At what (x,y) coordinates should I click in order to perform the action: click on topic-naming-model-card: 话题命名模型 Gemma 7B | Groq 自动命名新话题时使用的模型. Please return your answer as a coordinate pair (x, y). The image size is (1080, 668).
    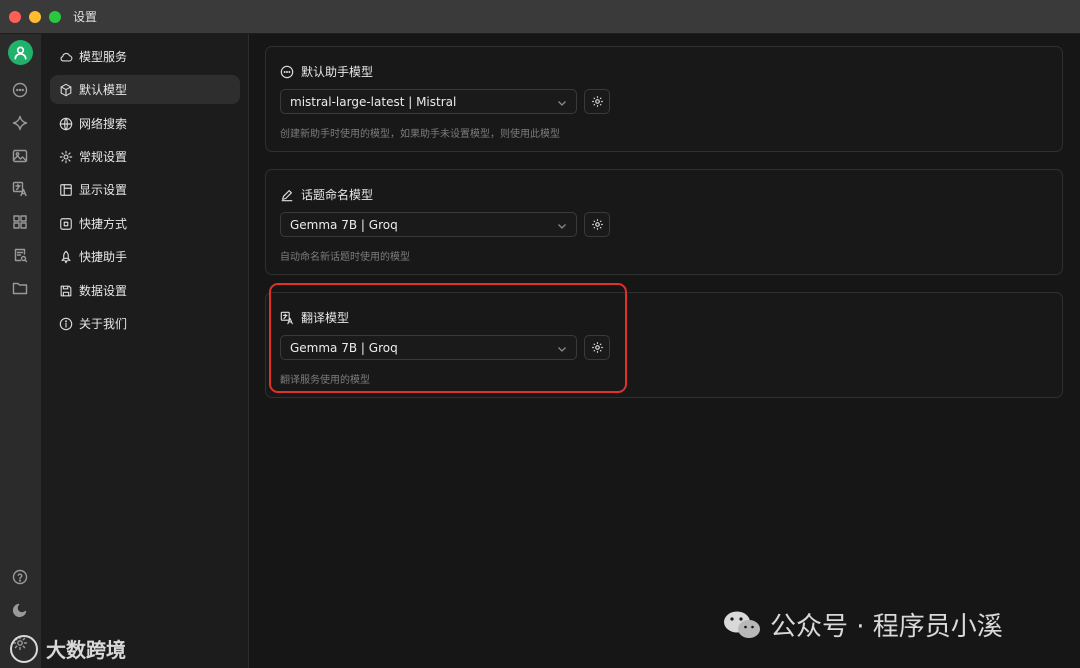
    Looking at the image, I should click on (664, 222).